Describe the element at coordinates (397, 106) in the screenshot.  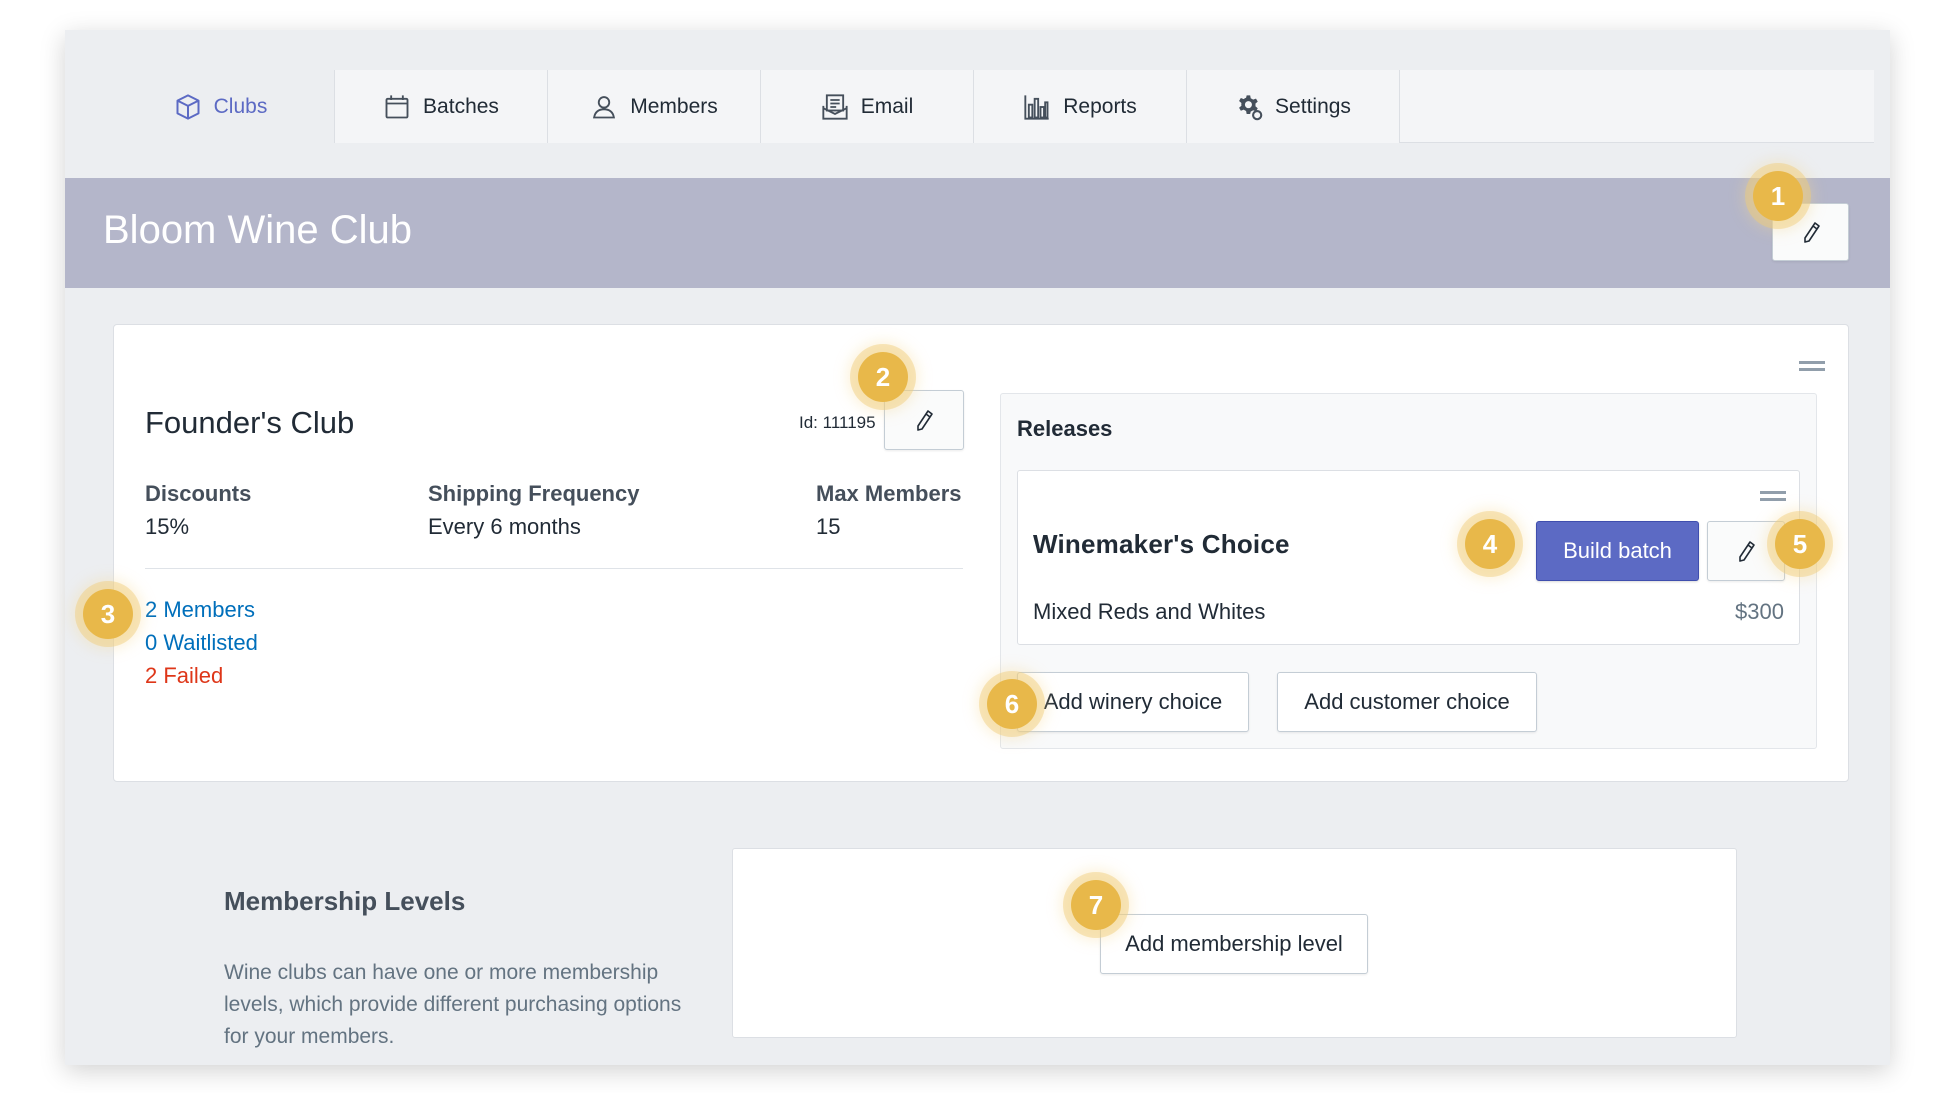
I see `calendar-icon` at that location.